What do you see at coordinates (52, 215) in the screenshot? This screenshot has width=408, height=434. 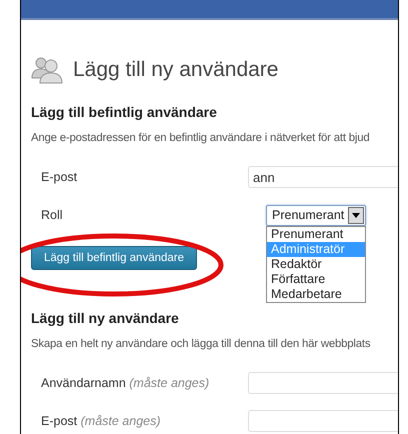 I see `field-label: Roll` at bounding box center [52, 215].